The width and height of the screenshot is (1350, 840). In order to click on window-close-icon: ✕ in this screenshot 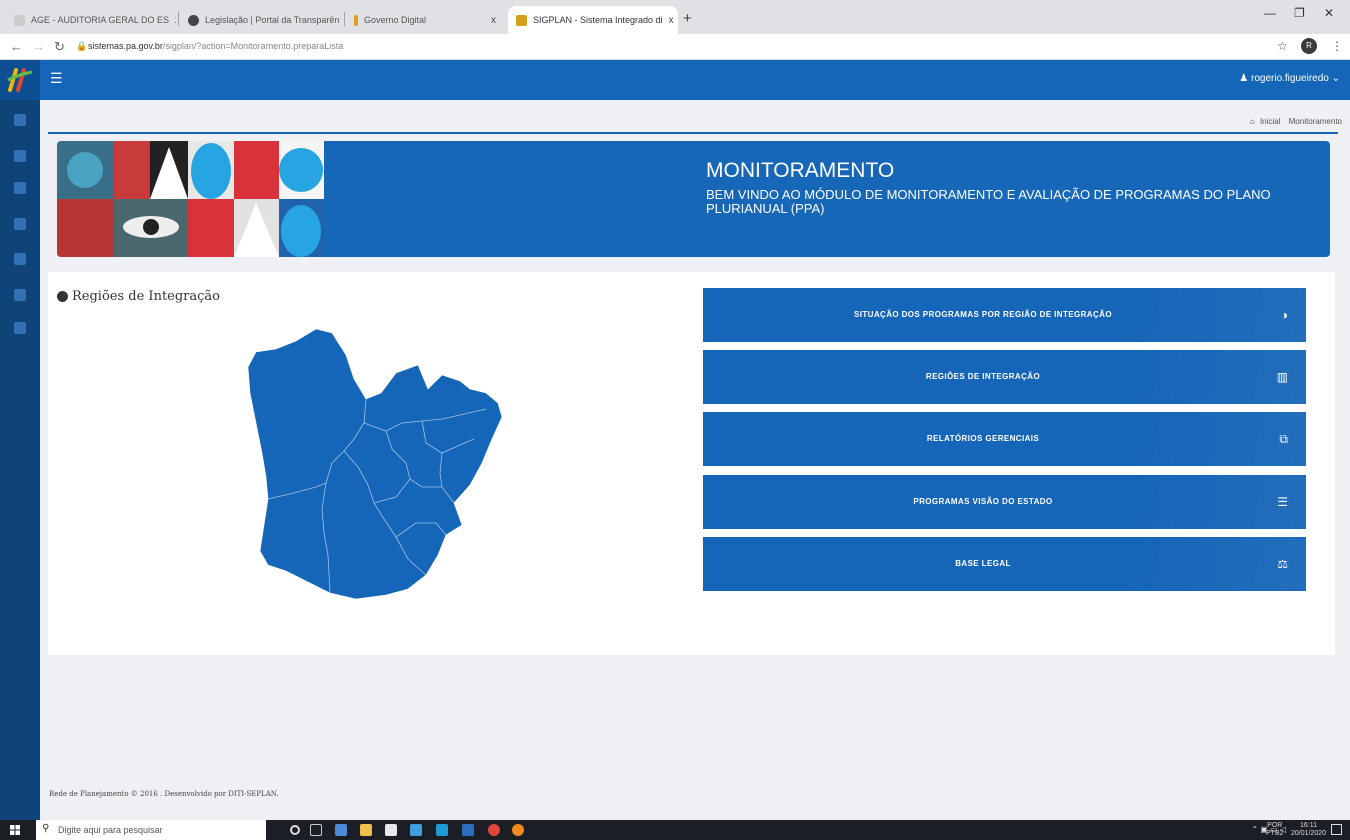, I will do `click(1329, 13)`.